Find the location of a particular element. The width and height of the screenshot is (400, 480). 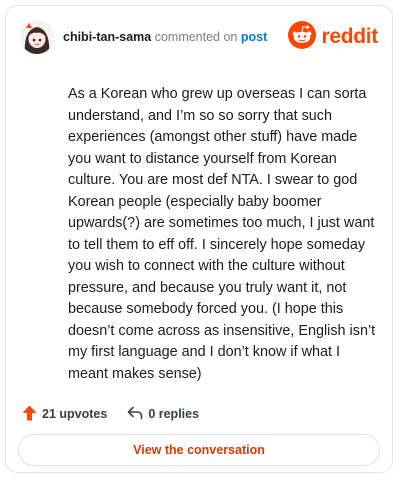

reddit-brand: reddit is located at coordinates (333, 37).